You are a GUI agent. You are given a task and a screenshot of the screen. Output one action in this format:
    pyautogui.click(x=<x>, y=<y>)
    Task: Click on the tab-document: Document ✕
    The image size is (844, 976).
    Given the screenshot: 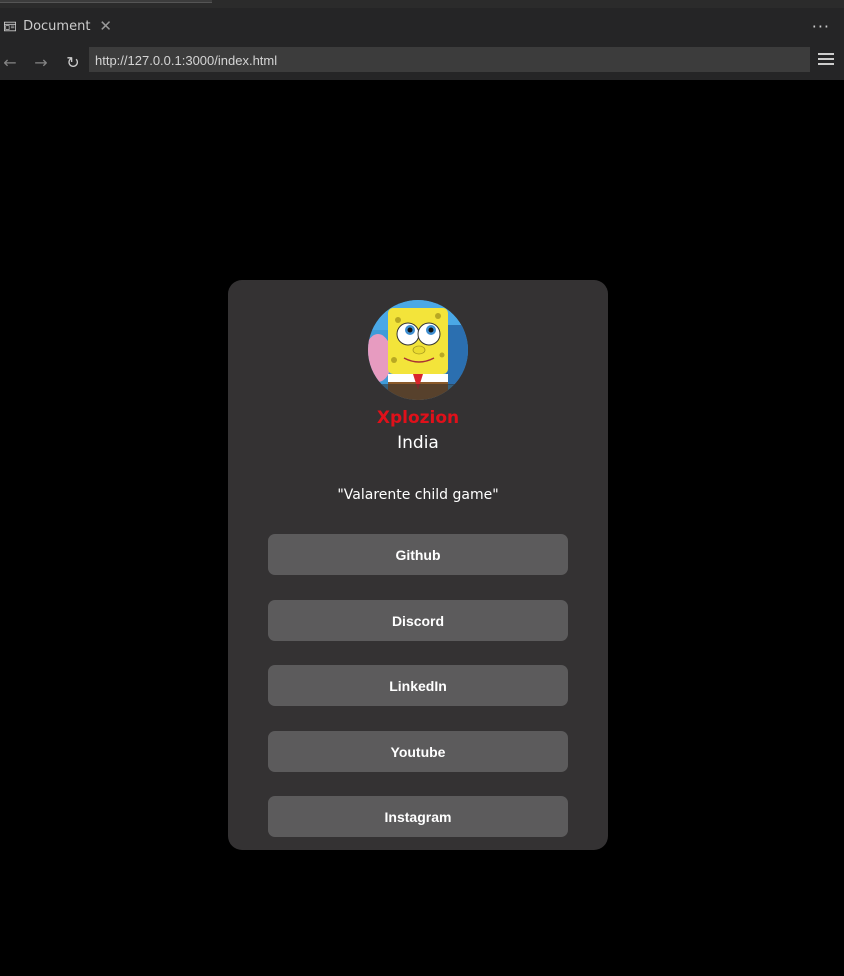 What is the action you would take?
    pyautogui.click(x=56, y=26)
    